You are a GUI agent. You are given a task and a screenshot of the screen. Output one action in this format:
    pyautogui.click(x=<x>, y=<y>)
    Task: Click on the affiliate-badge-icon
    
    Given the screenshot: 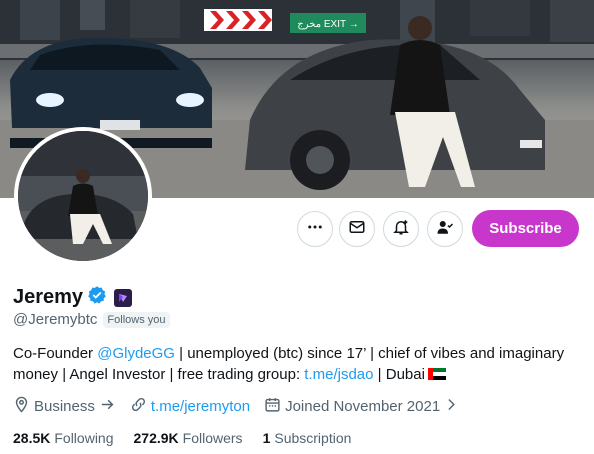 What is the action you would take?
    pyautogui.click(x=123, y=297)
    